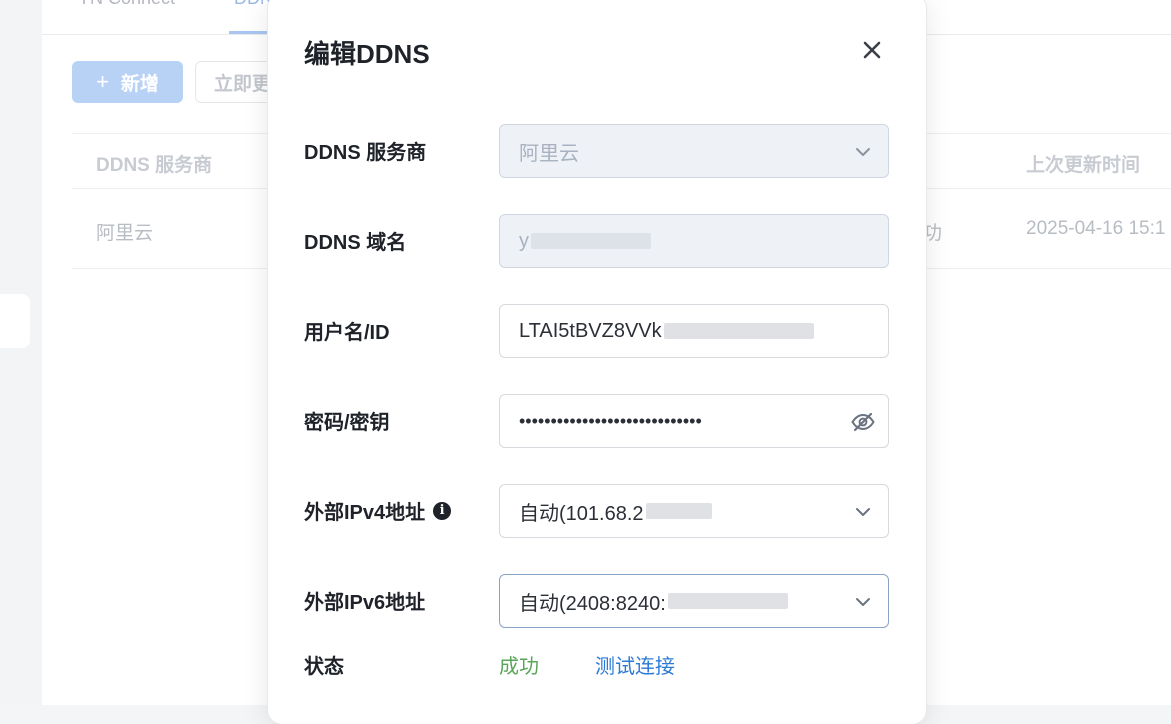 The image size is (1171, 724). I want to click on provider-label: DDNS 服务商, so click(365, 153).